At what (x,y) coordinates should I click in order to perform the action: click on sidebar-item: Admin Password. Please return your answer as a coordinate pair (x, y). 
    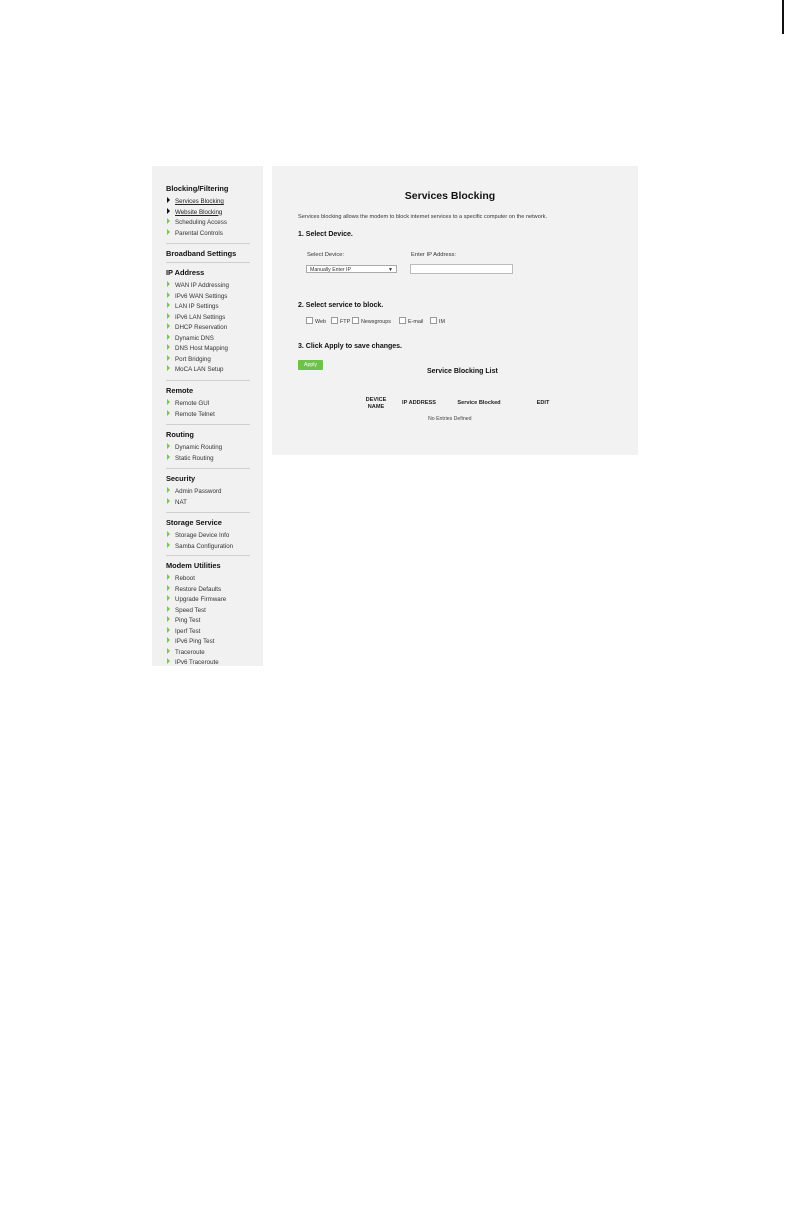
    Looking at the image, I should click on (194, 492).